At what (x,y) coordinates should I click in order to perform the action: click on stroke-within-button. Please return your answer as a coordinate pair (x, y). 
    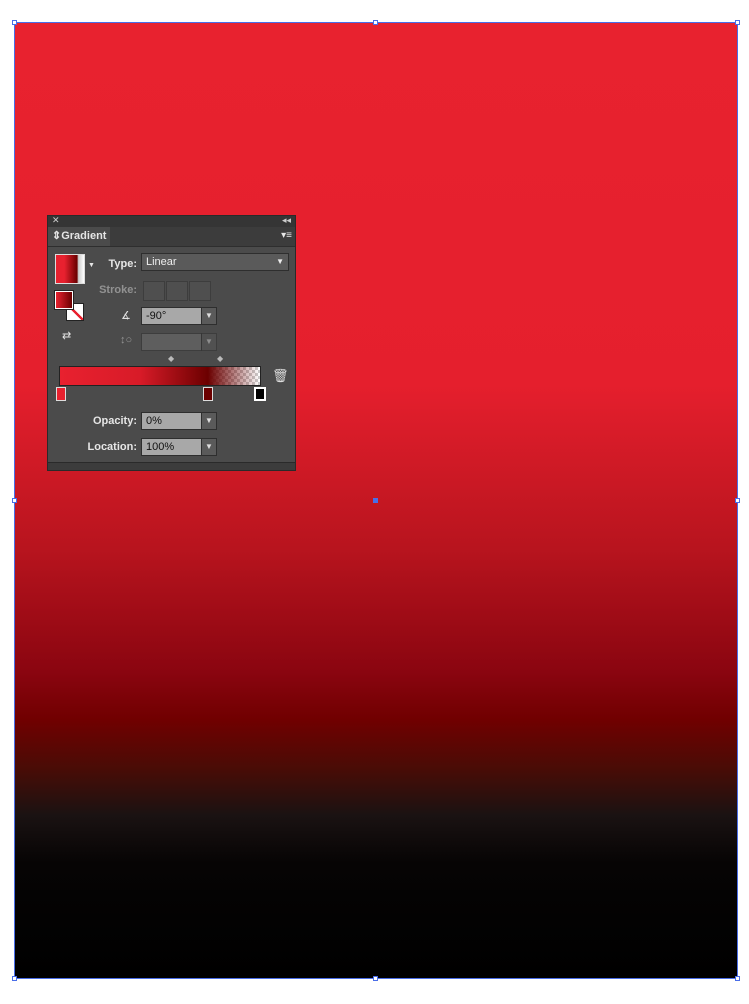
    Looking at the image, I should click on (154, 291).